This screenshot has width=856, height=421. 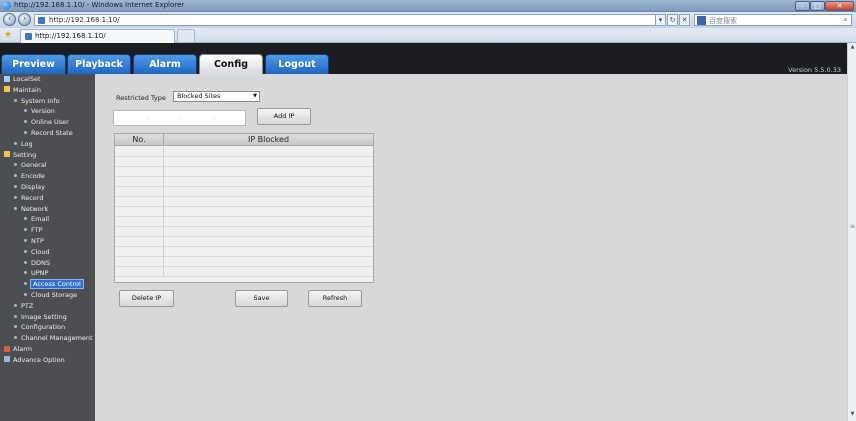 I want to click on sidebar-item: Encode, so click(x=29, y=176).